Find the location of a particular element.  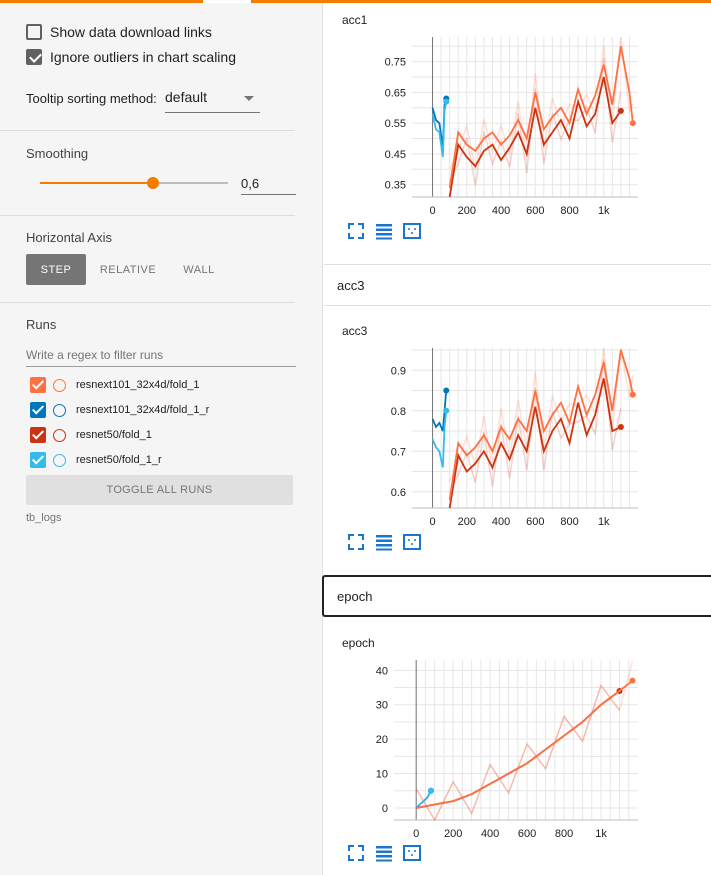

run-filter-input: Write a regex to filter runs is located at coordinates (161, 356).